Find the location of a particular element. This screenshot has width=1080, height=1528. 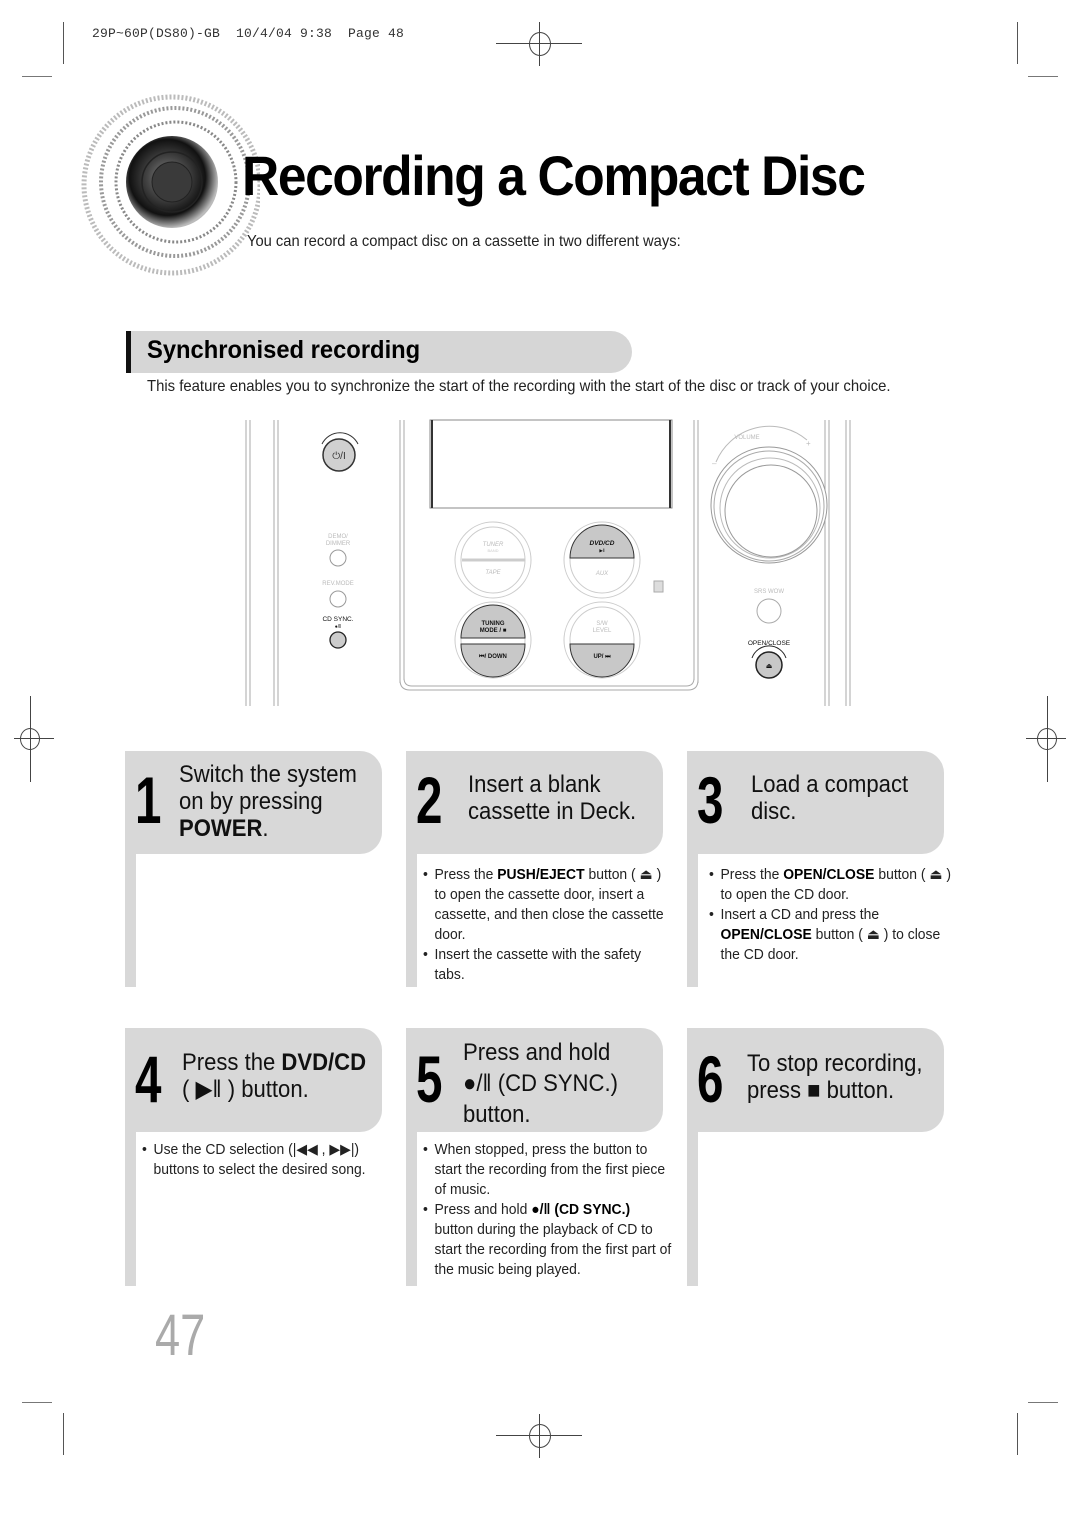

step-number: 1 is located at coordinates (148, 800).